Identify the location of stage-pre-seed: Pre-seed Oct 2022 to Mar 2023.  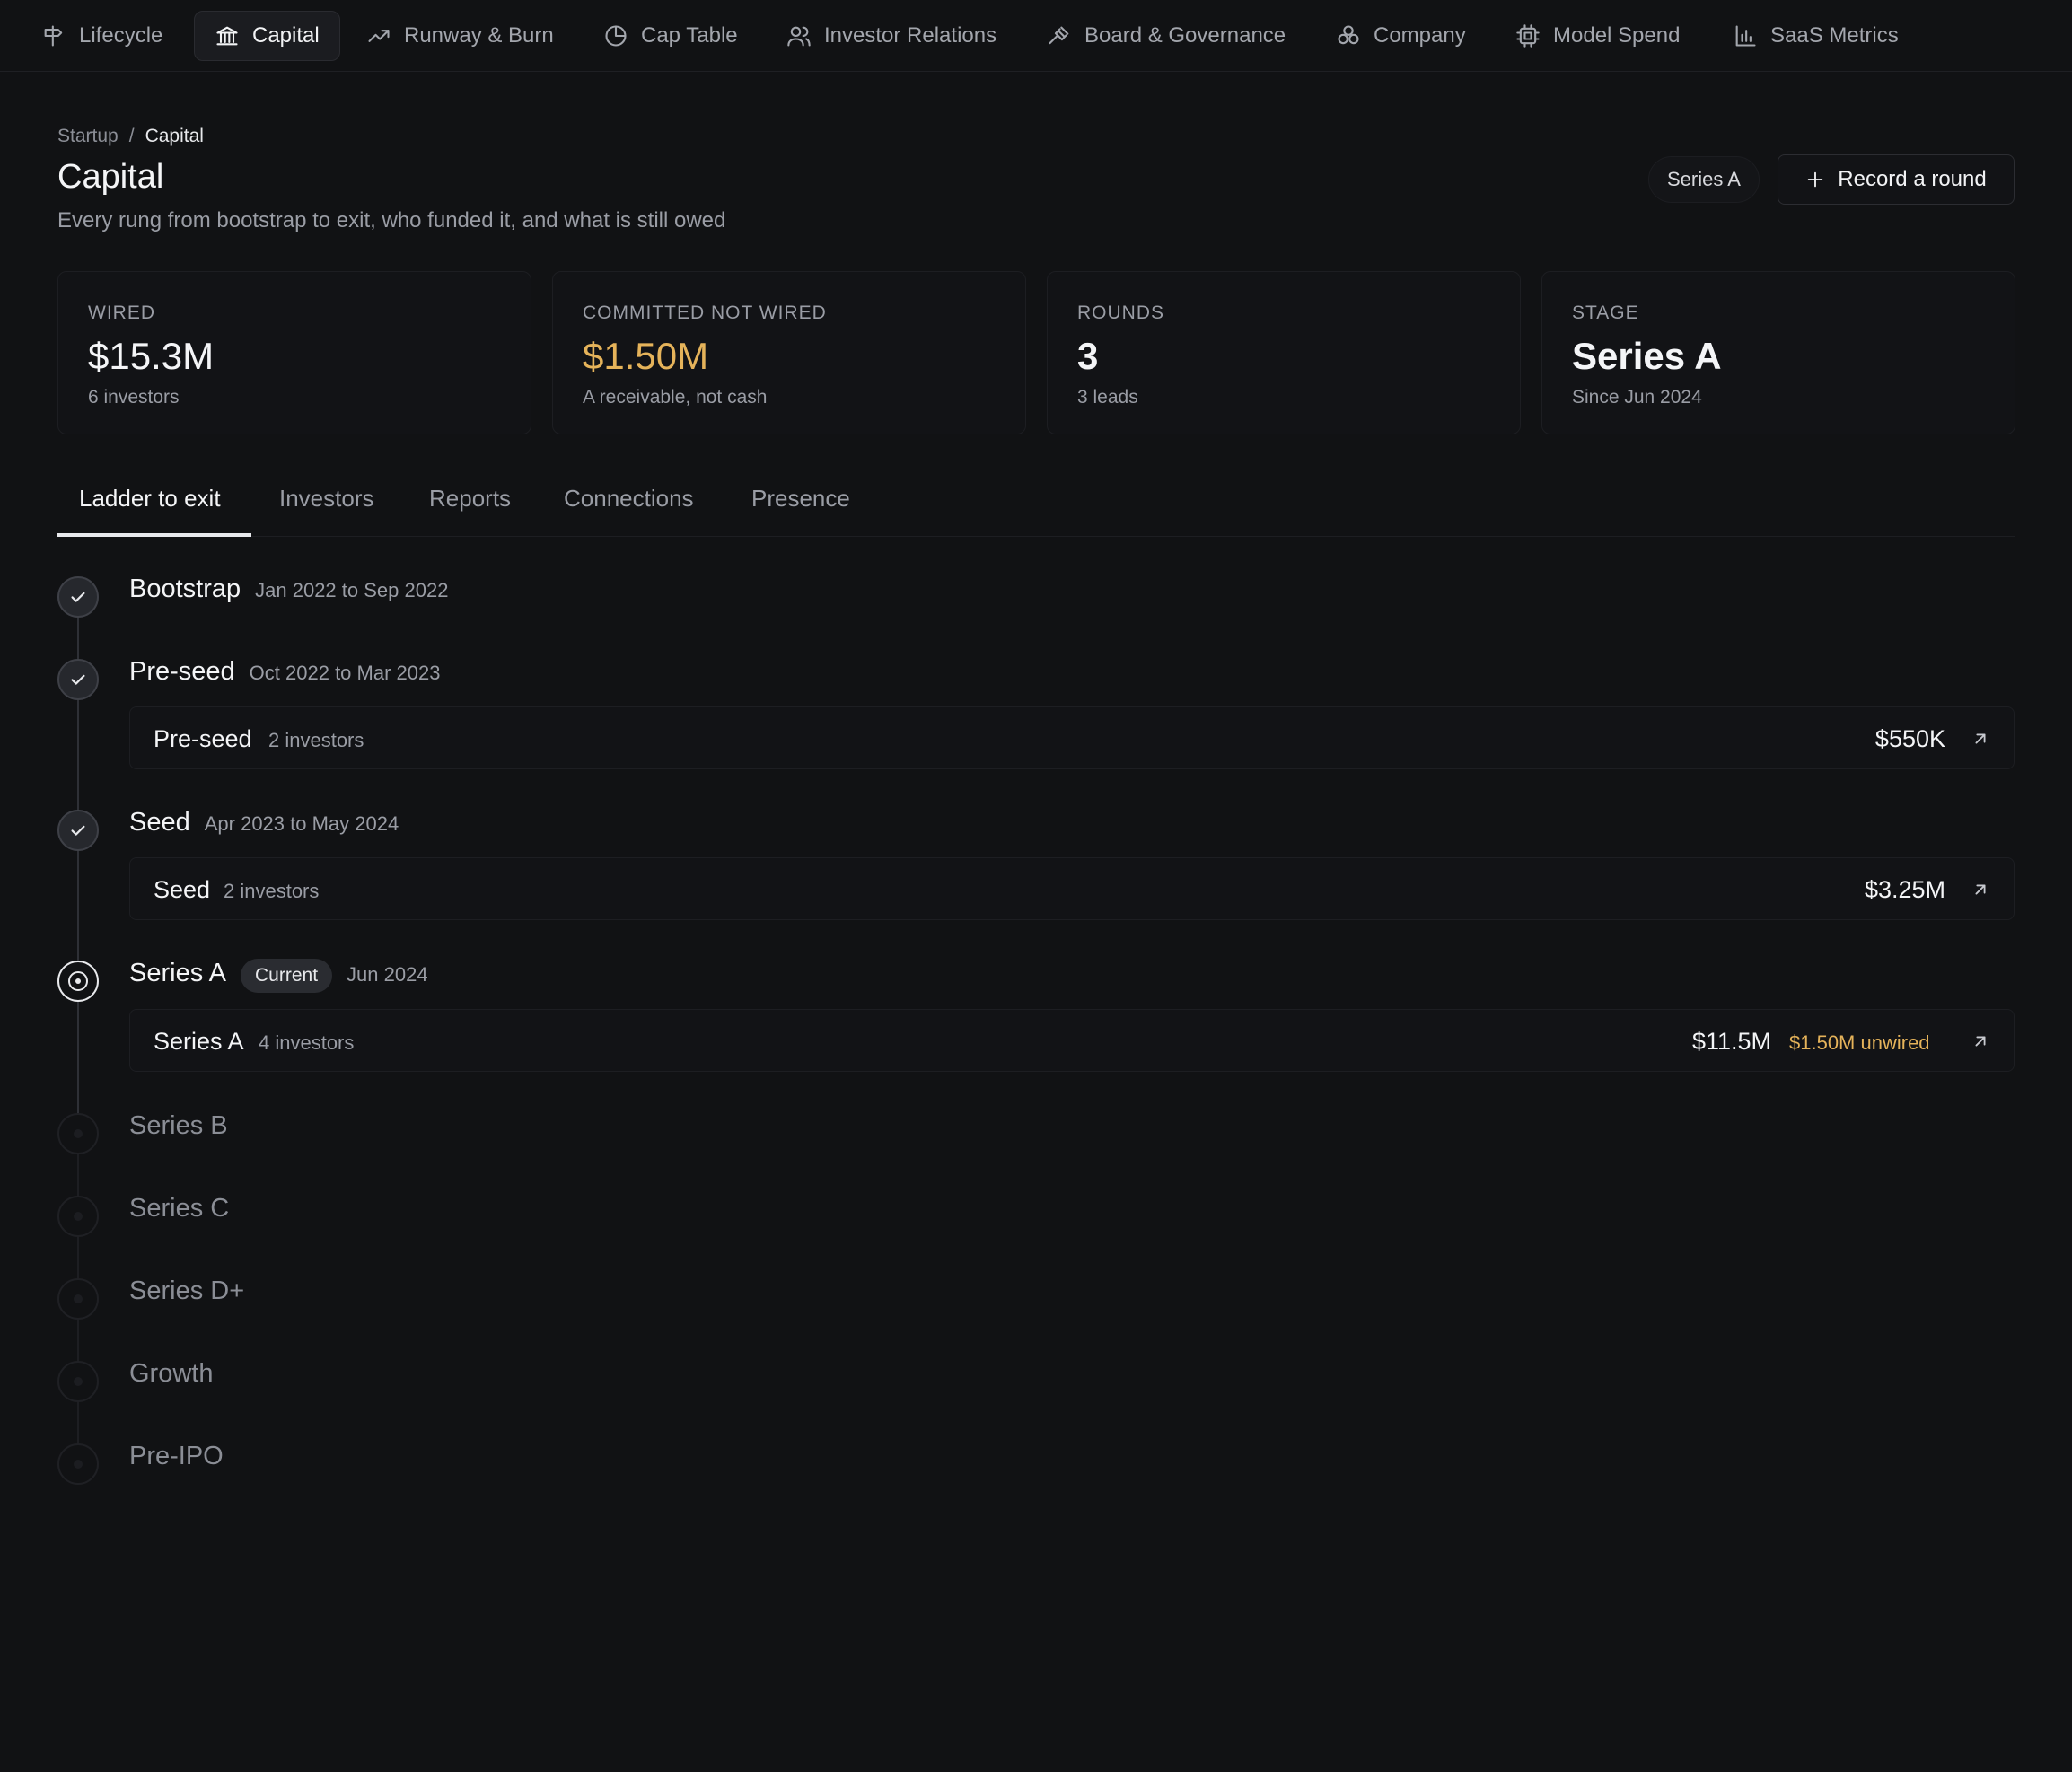
(284, 672).